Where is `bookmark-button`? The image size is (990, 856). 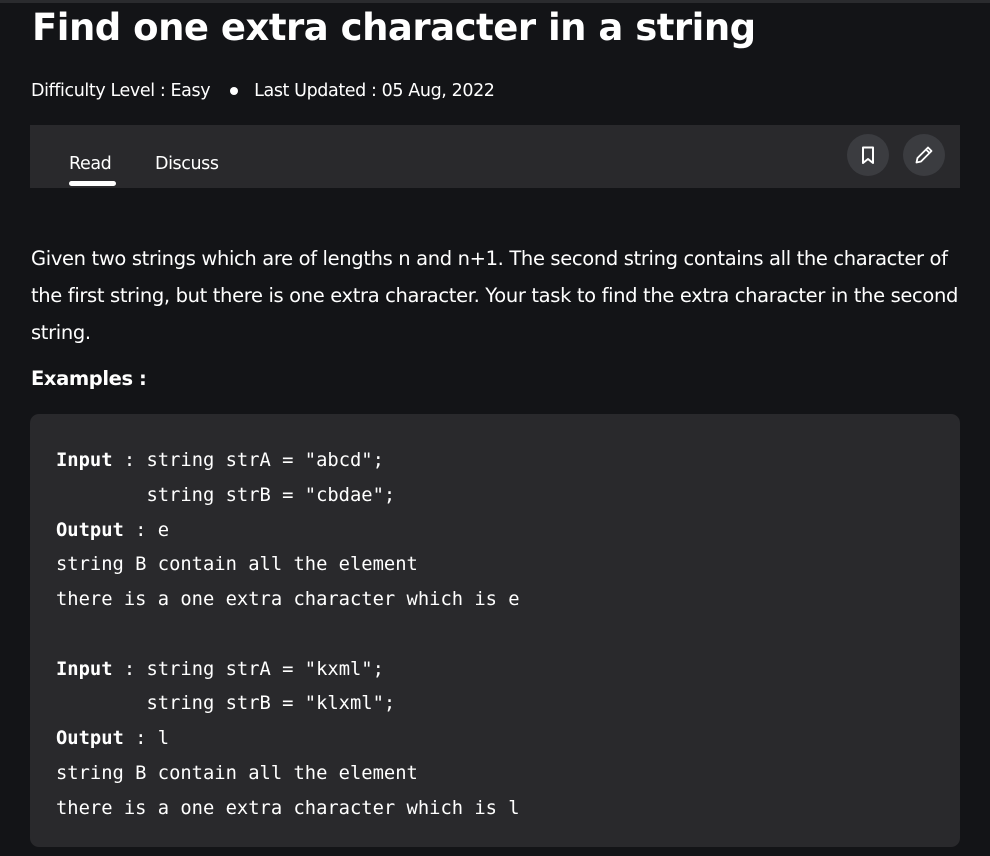 bookmark-button is located at coordinates (868, 155).